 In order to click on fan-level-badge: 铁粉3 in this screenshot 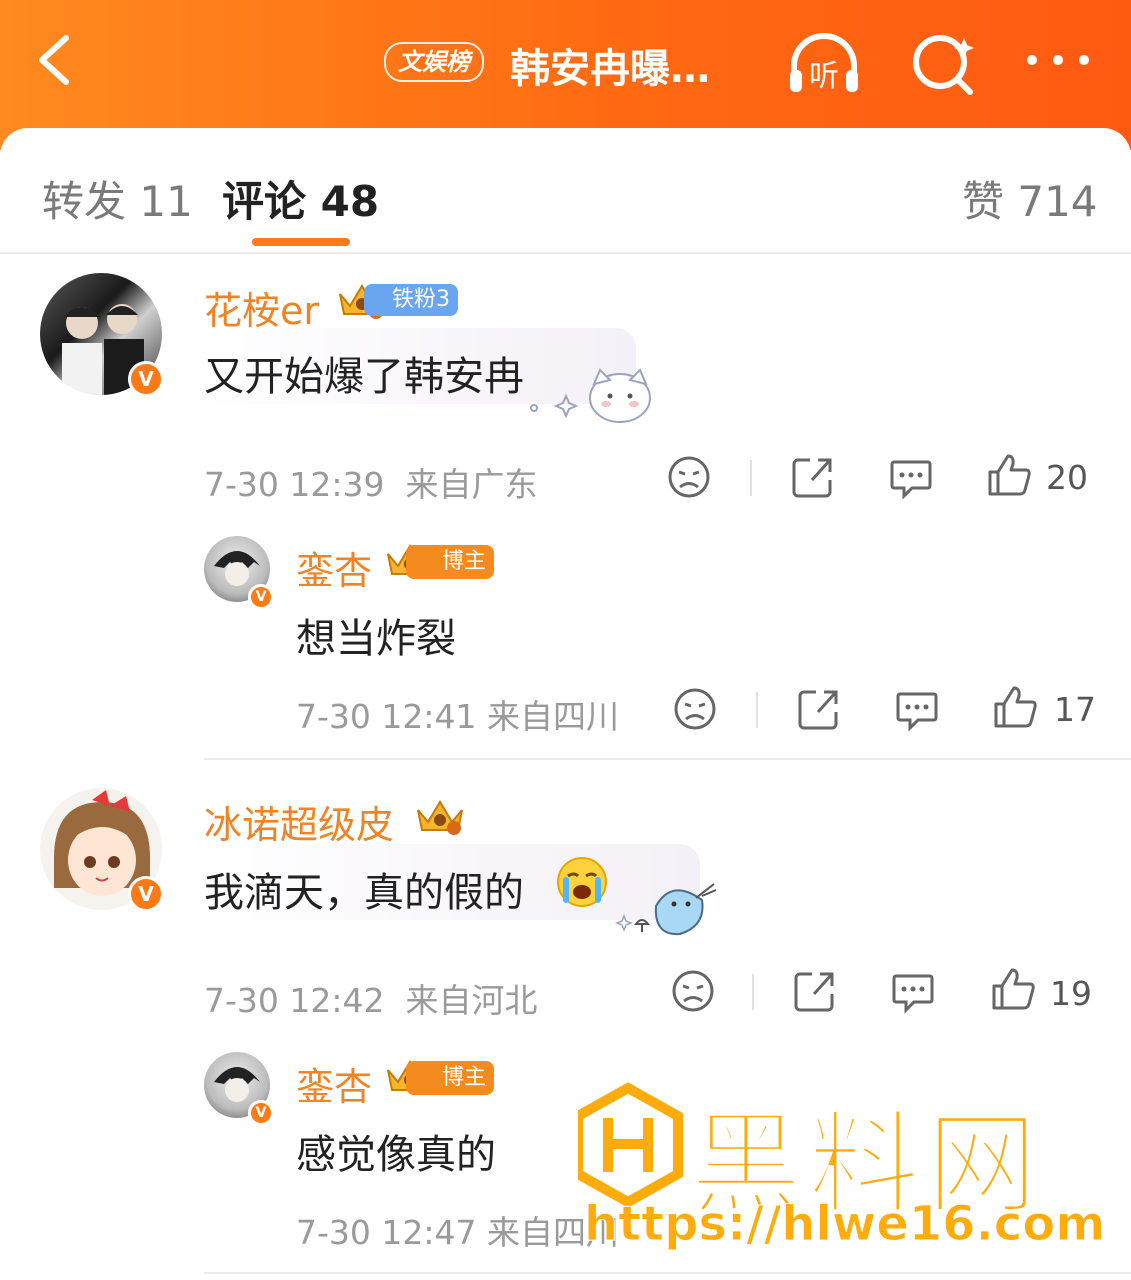, I will do `click(411, 300)`.